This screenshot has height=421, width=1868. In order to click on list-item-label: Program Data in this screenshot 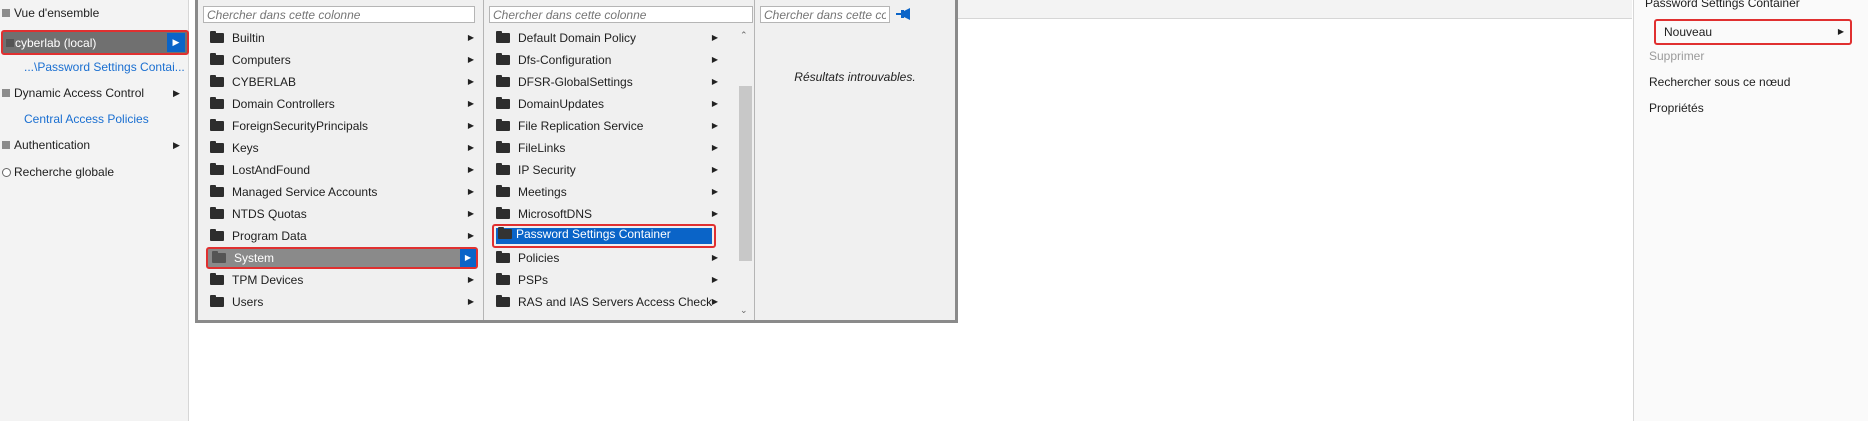, I will do `click(269, 236)`.